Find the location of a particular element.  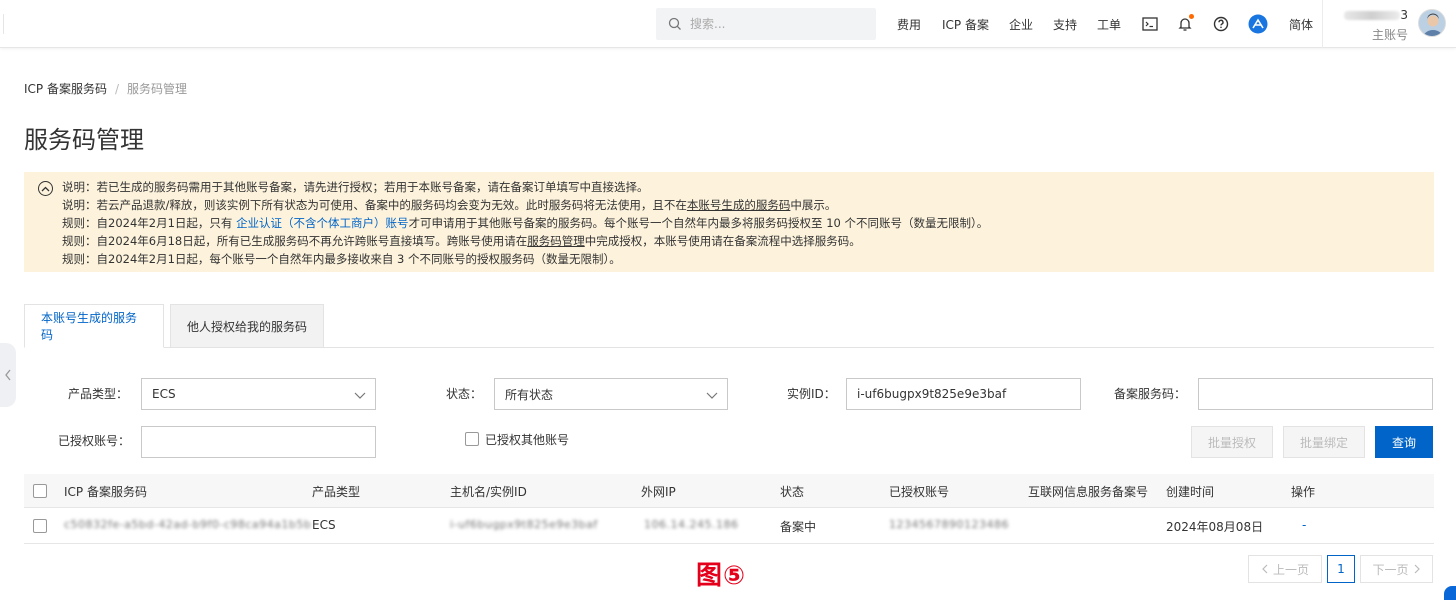

tab-own-codes: 本账号生成的服务码 is located at coordinates (94, 326).